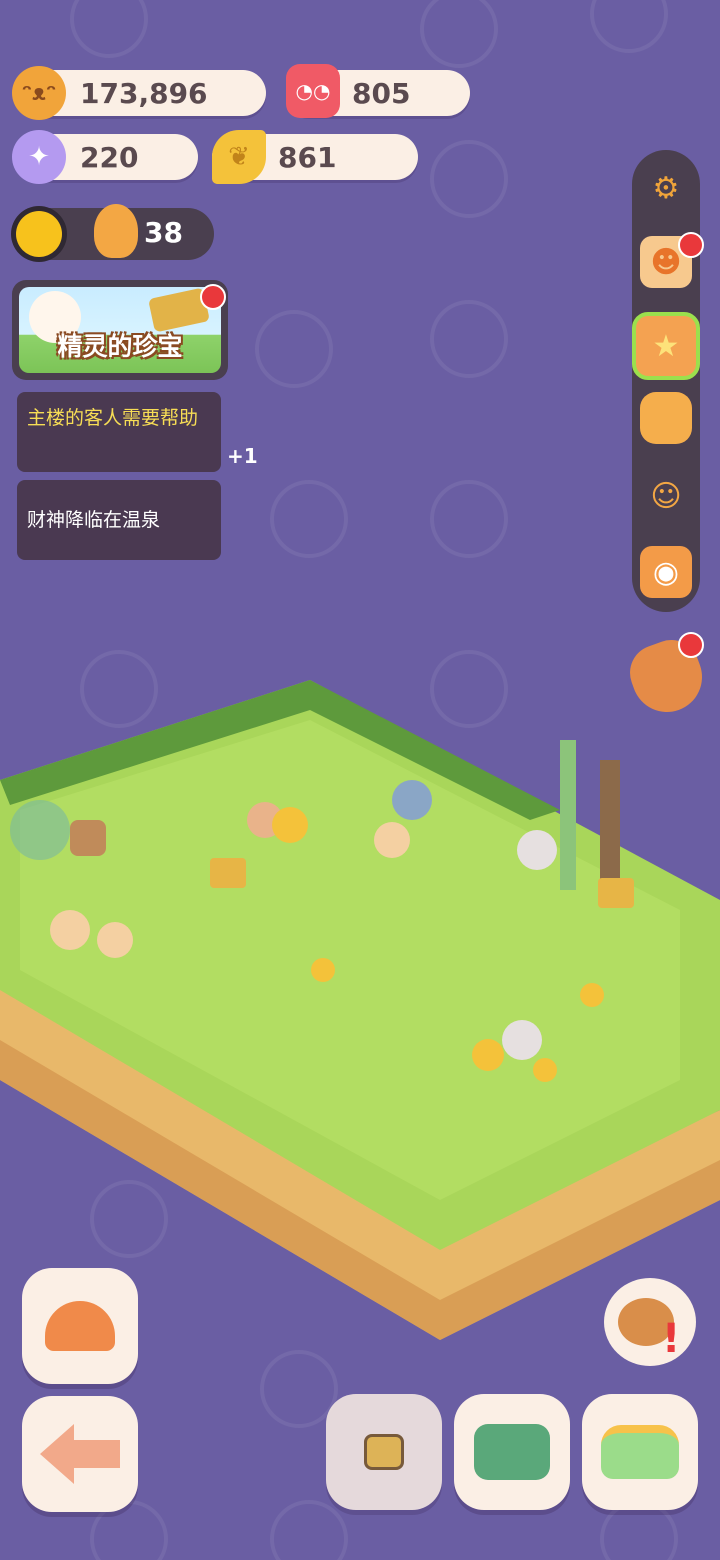 The height and width of the screenshot is (1560, 720). What do you see at coordinates (691, 245) in the screenshot?
I see `stamp-notification-dot` at bounding box center [691, 245].